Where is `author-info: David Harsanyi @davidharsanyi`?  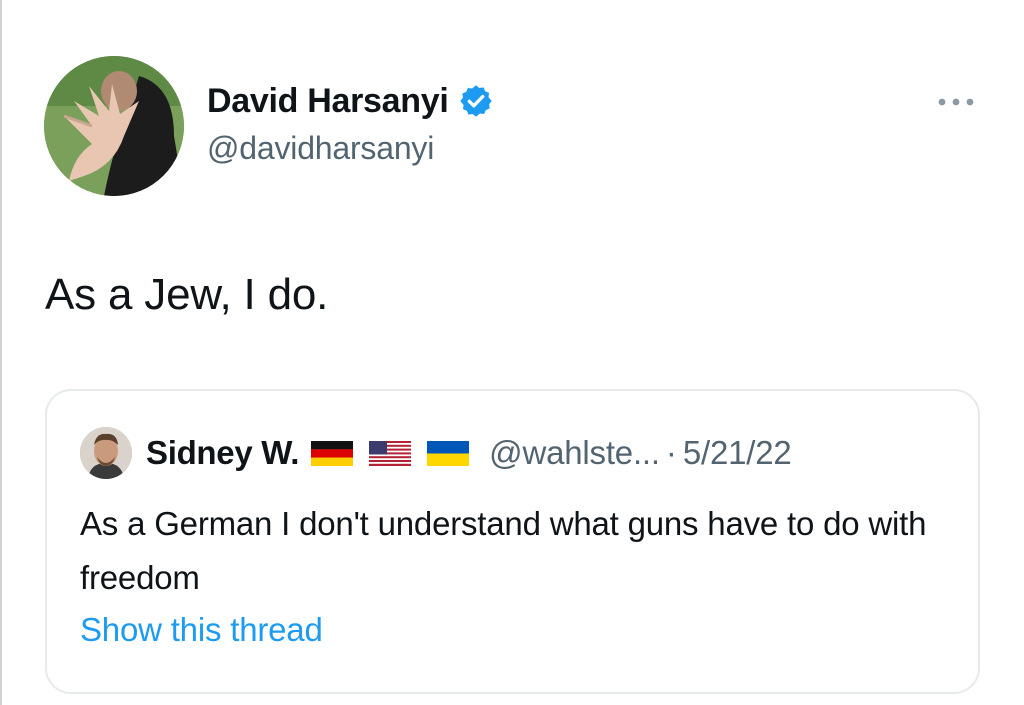 author-info: David Harsanyi @davidharsanyi is located at coordinates (350, 122).